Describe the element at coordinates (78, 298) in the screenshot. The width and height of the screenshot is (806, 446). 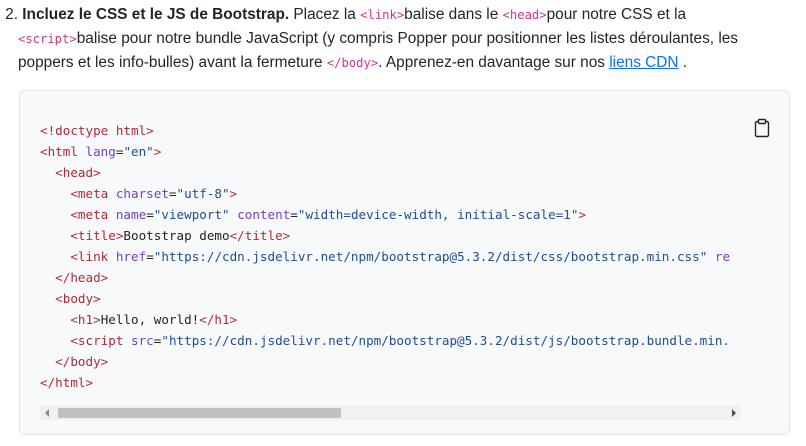
I see `code-token-tag: <body>` at that location.